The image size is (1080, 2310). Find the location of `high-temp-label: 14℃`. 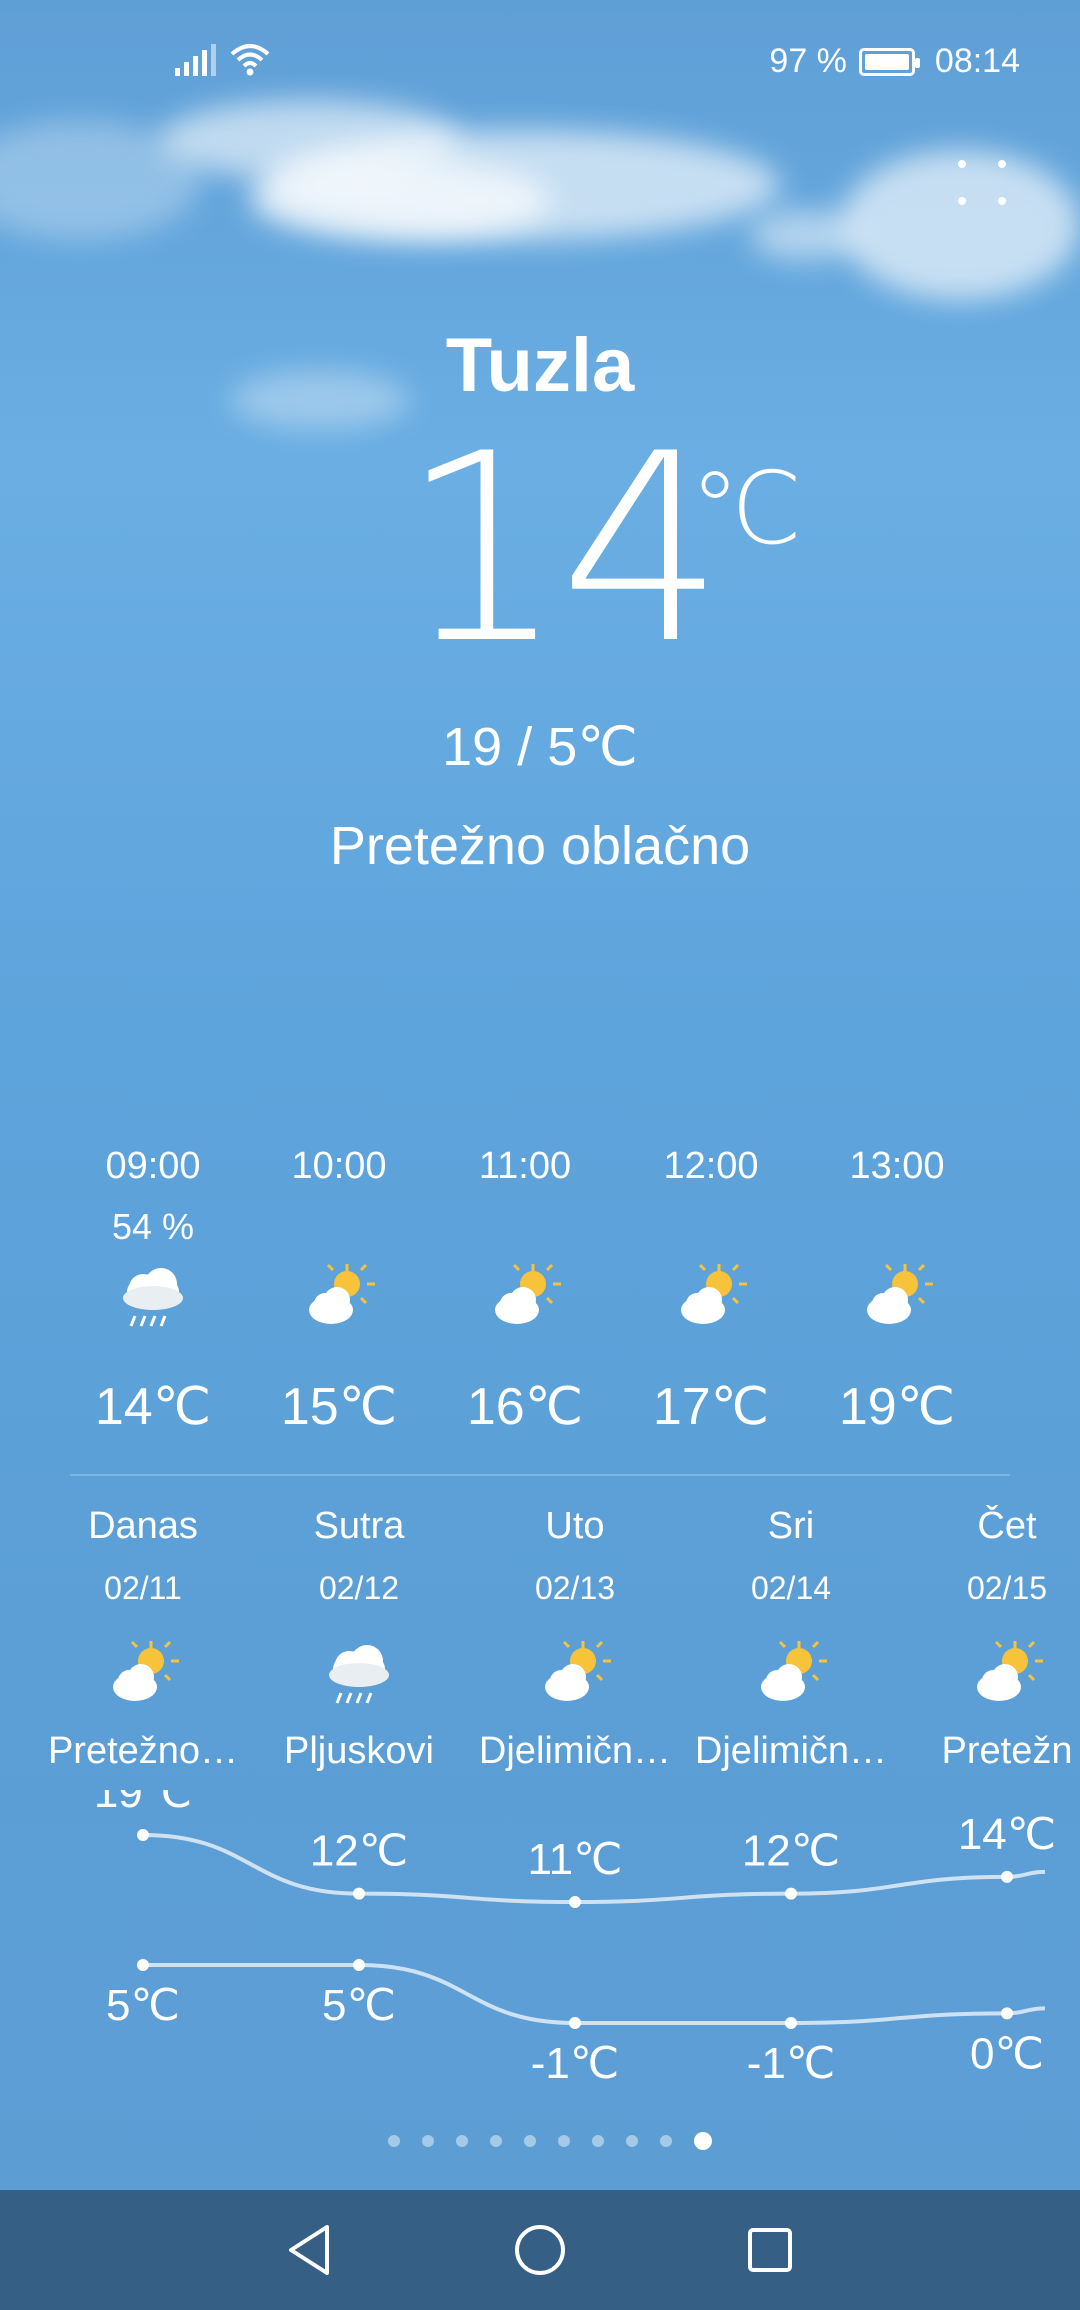

high-temp-label: 14℃ is located at coordinates (1007, 1834).